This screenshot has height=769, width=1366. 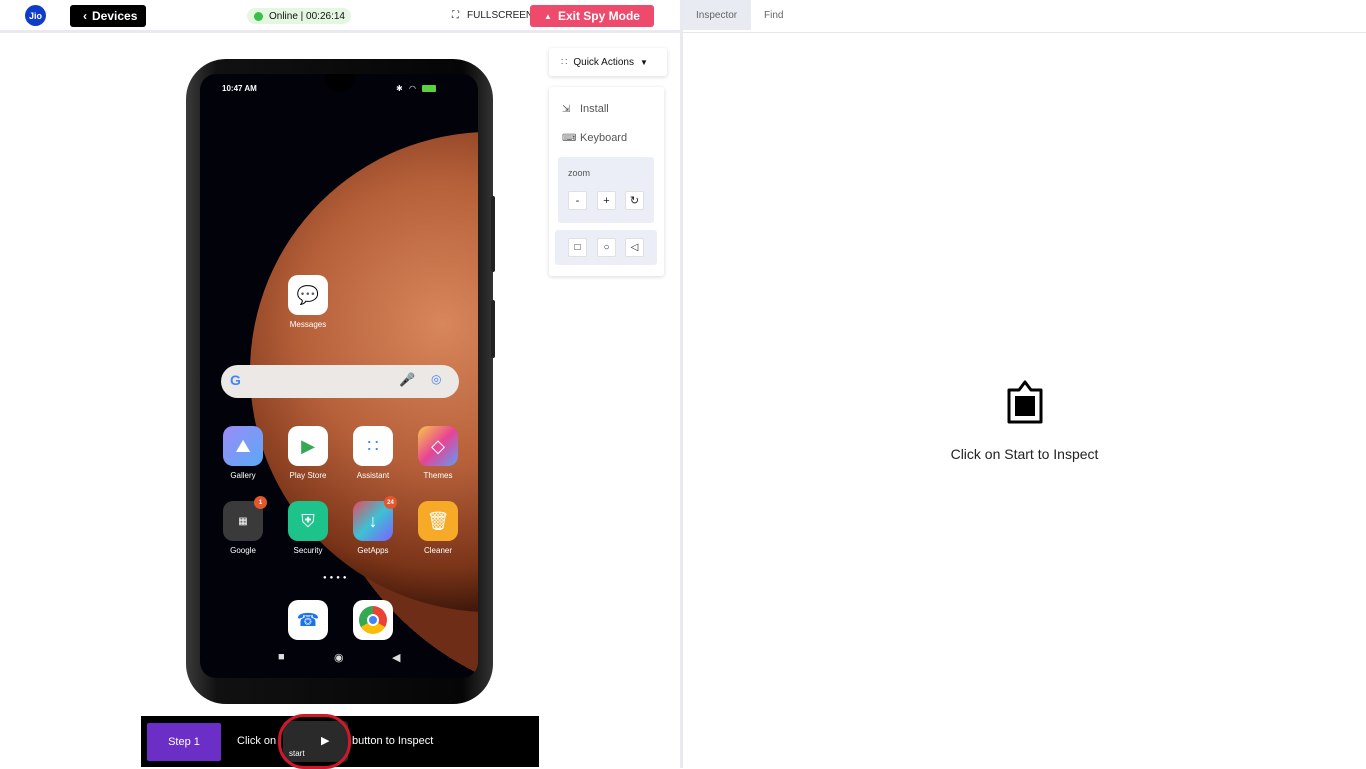 What do you see at coordinates (493, 329) in the screenshot?
I see `phone-power-button` at bounding box center [493, 329].